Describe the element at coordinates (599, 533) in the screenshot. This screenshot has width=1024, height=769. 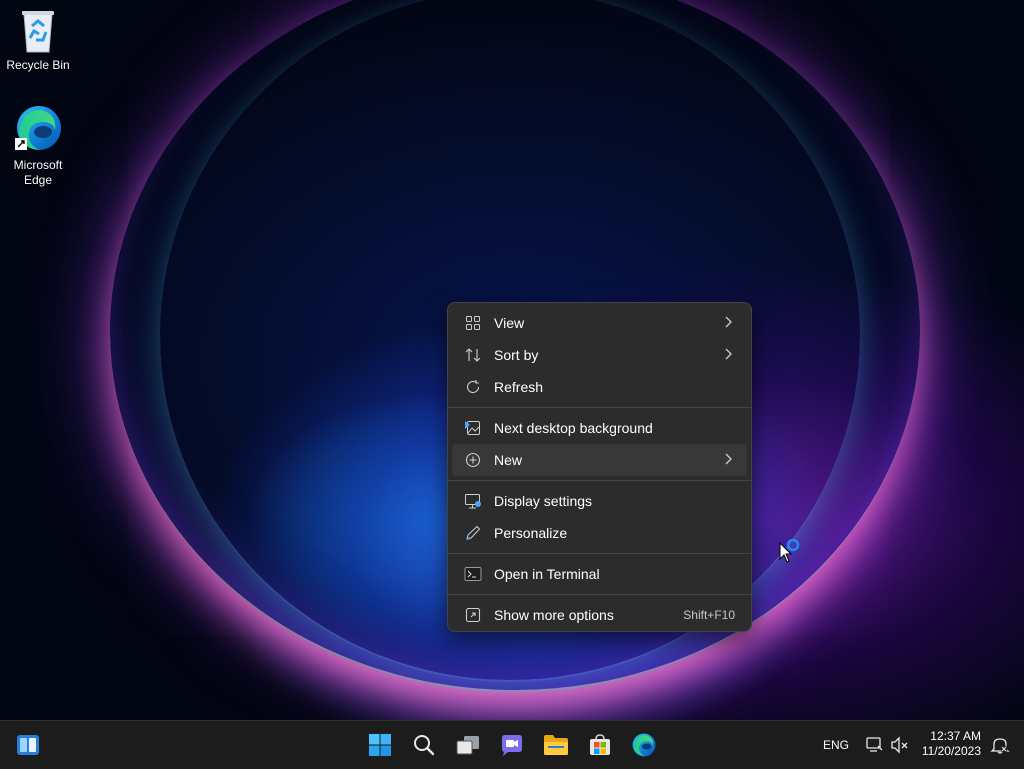
I see `menu-item-personalize: Personalize` at that location.